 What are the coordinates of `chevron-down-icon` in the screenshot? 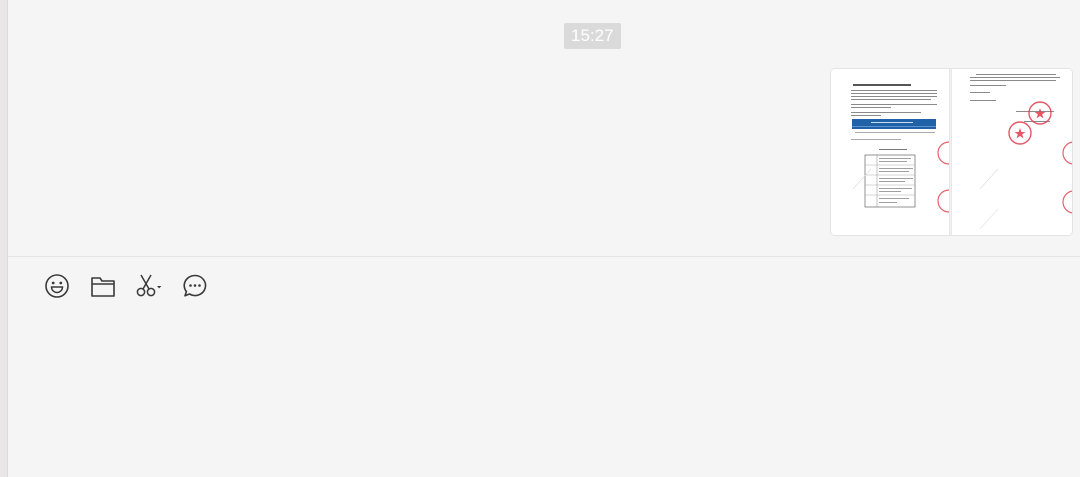 It's located at (159, 287).